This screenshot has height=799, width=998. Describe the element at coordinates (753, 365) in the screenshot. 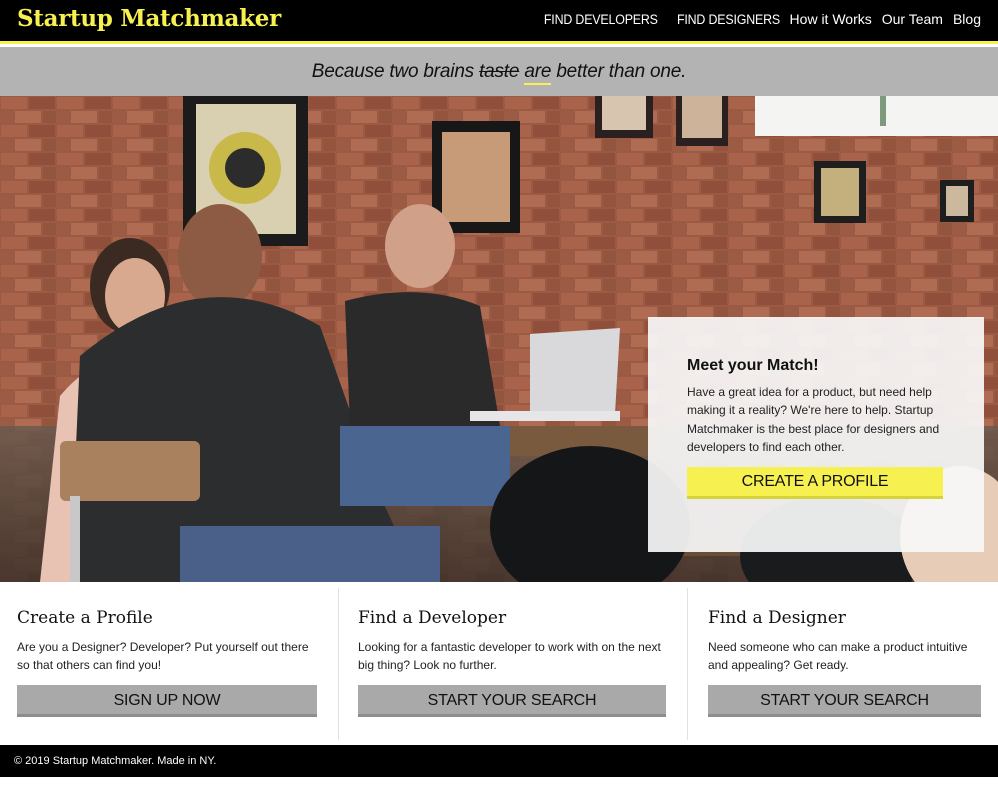

I see `match-card-title: Meet your Match!` at that location.